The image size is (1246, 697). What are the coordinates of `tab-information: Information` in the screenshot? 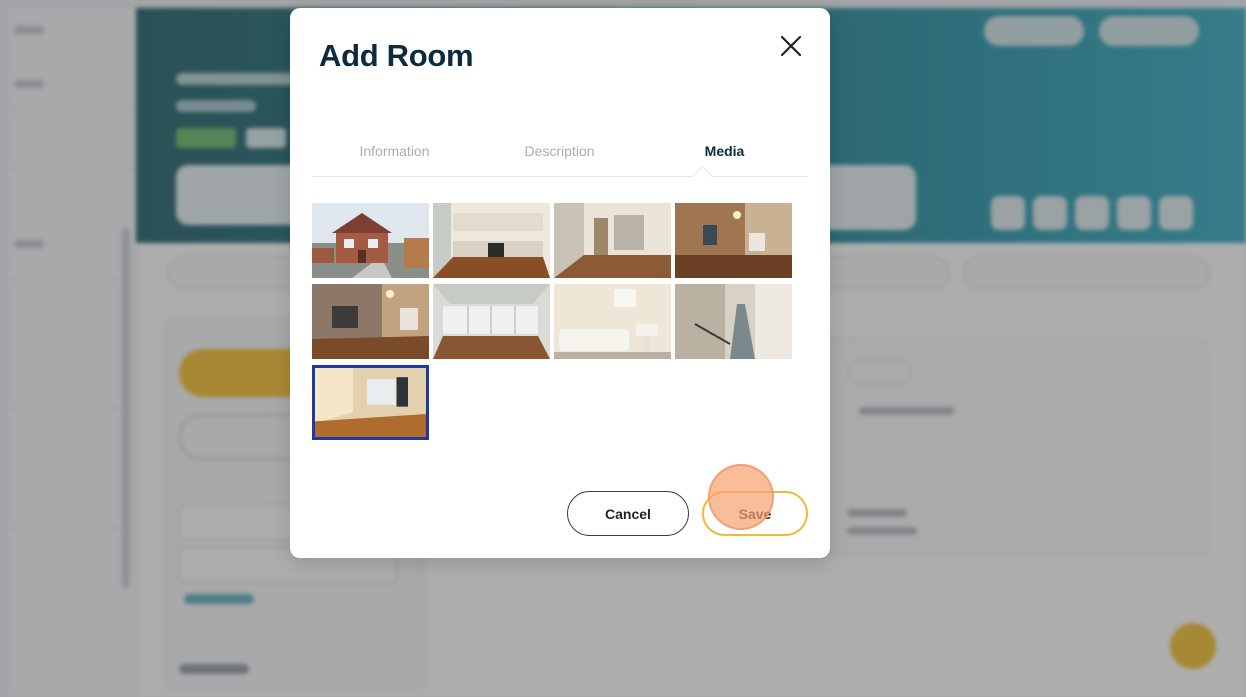 It's located at (394, 156).